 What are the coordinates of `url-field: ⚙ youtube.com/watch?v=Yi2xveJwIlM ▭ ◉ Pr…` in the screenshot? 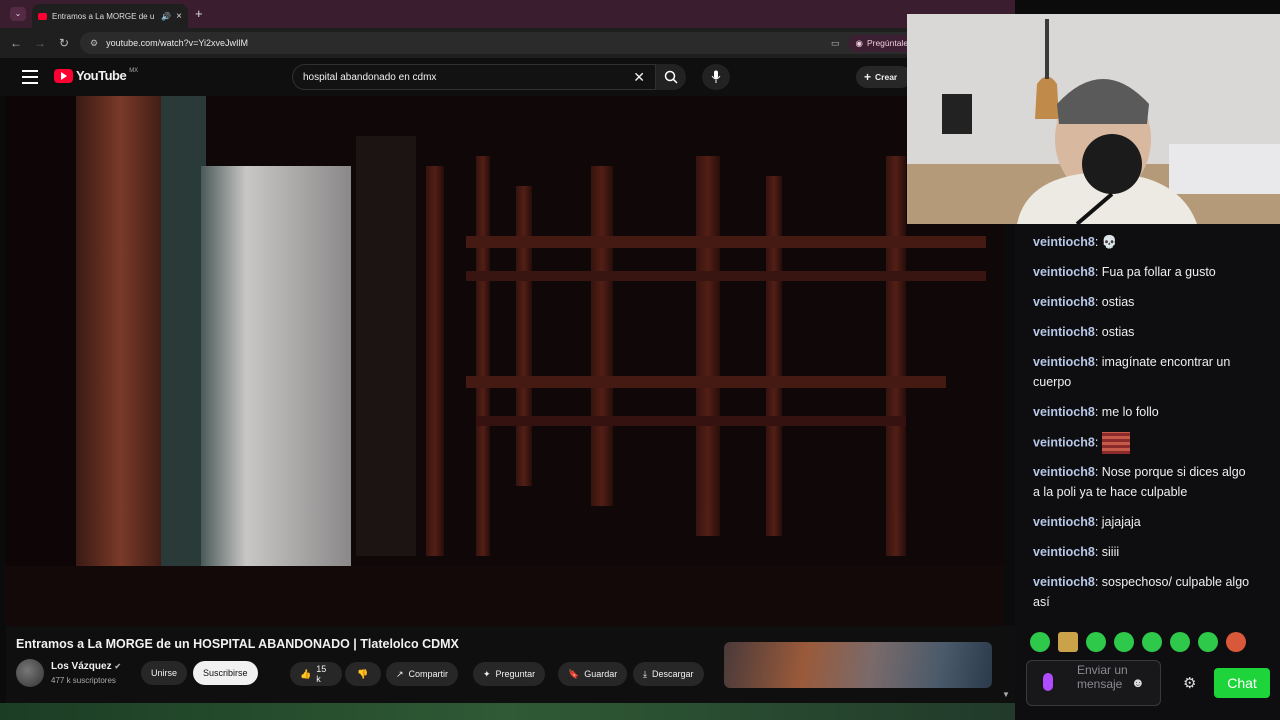 It's located at (529, 43).